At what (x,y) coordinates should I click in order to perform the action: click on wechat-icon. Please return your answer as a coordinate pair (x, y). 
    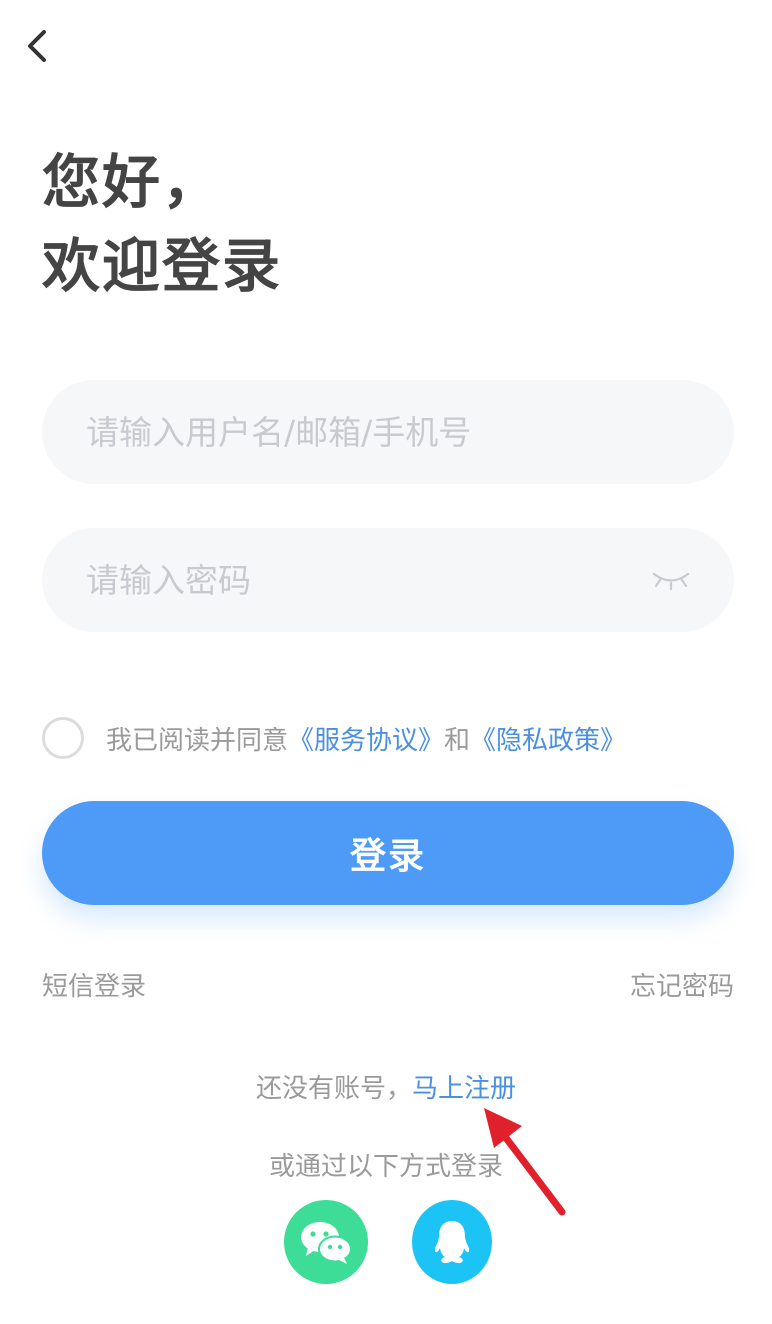
    Looking at the image, I should click on (326, 1243).